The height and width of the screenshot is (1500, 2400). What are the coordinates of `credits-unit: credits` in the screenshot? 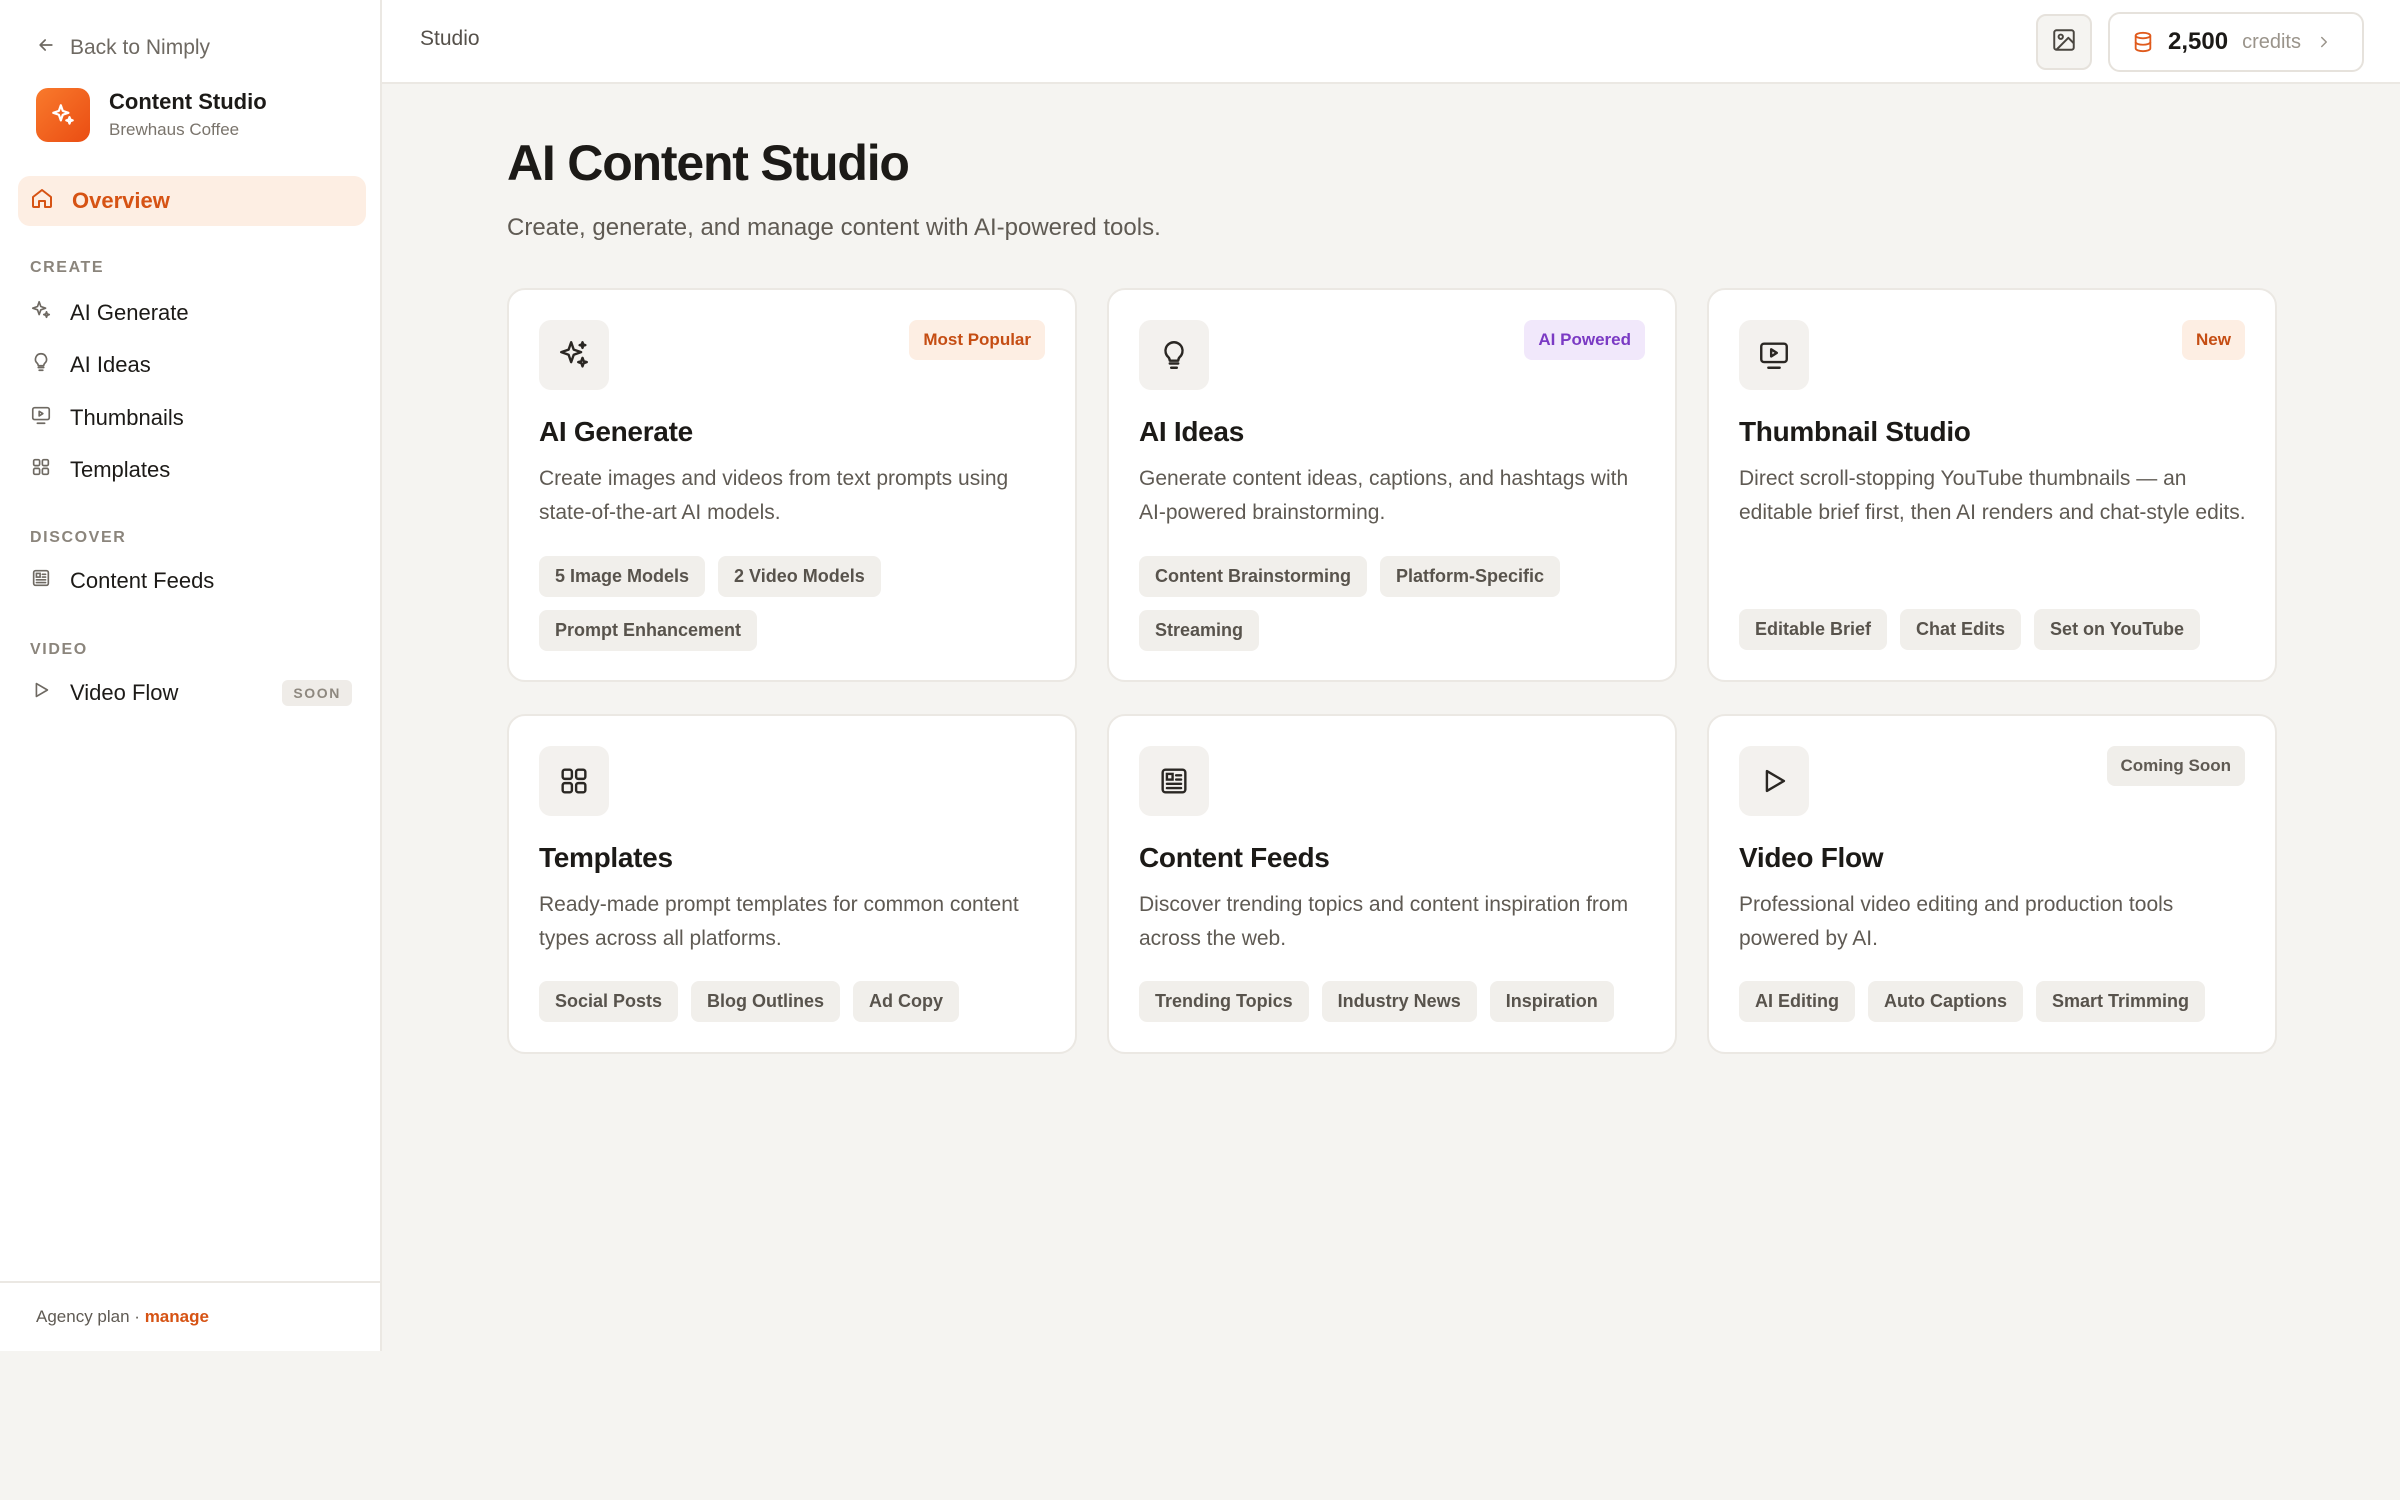 It's located at (2271, 41).